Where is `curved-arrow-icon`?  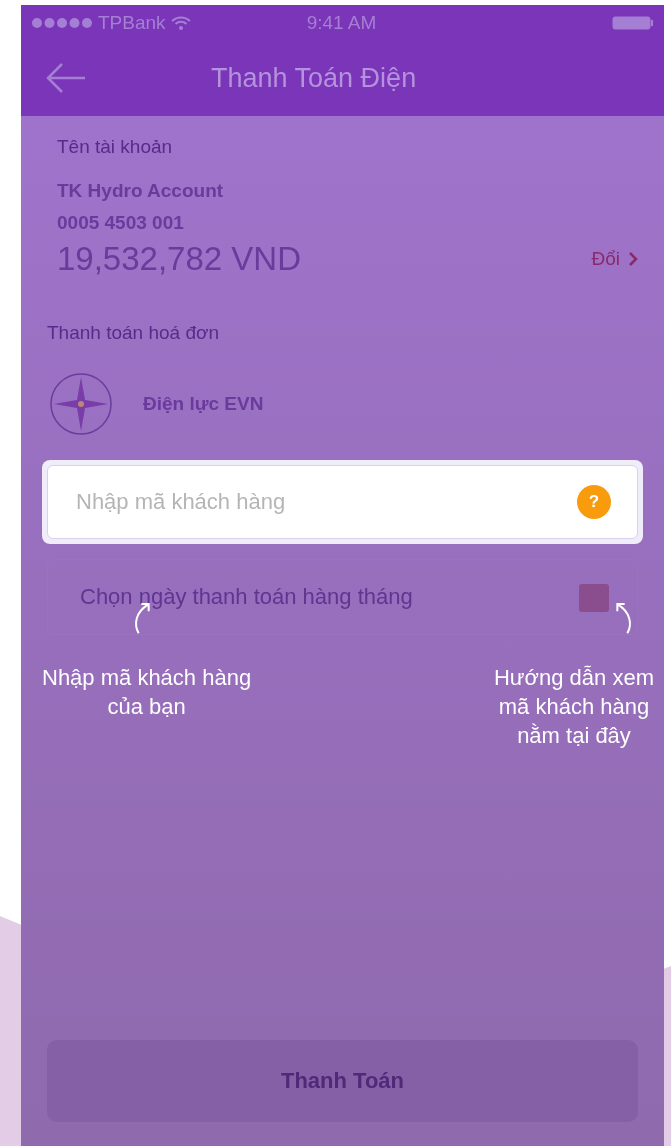 curved-arrow-icon is located at coordinates (624, 618).